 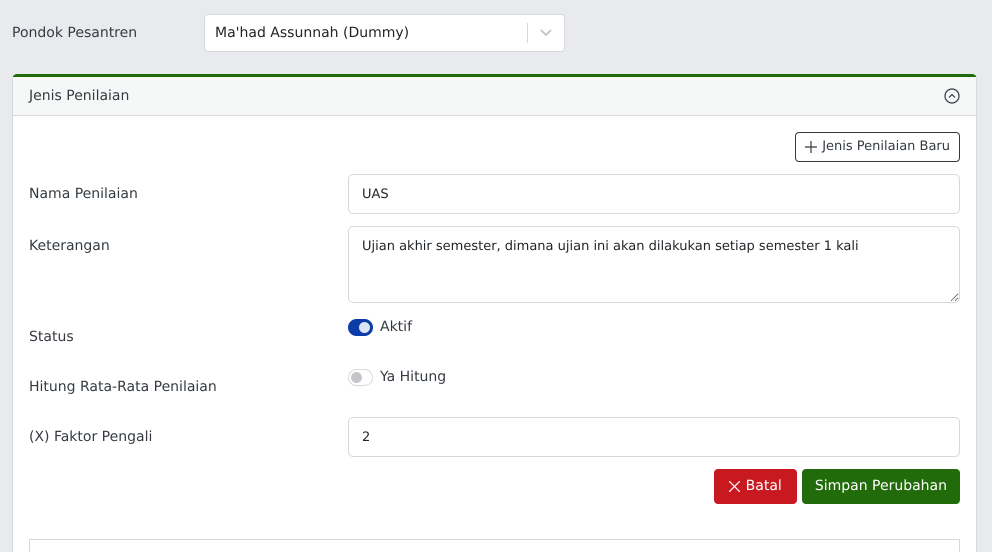 What do you see at coordinates (881, 486) in the screenshot?
I see `save-button: Simpan Perubahan` at bounding box center [881, 486].